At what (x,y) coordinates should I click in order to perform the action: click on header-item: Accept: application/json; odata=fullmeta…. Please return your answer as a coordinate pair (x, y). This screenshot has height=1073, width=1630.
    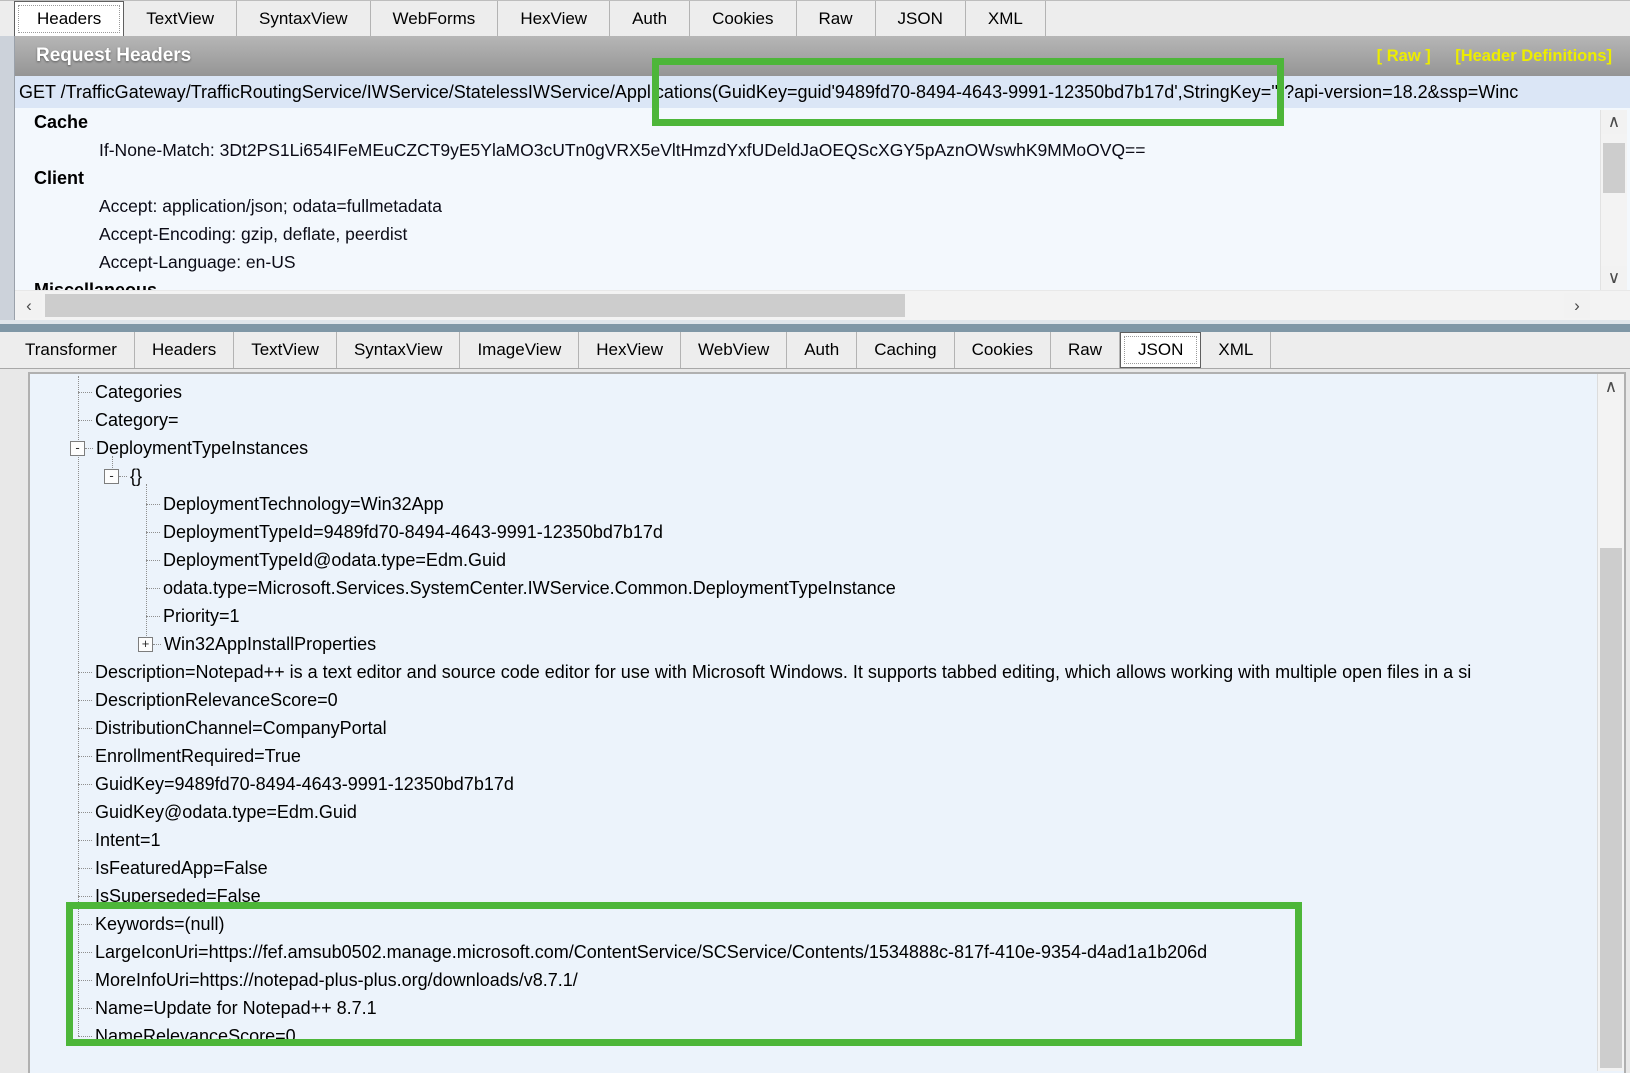
    Looking at the image, I should click on (822, 206).